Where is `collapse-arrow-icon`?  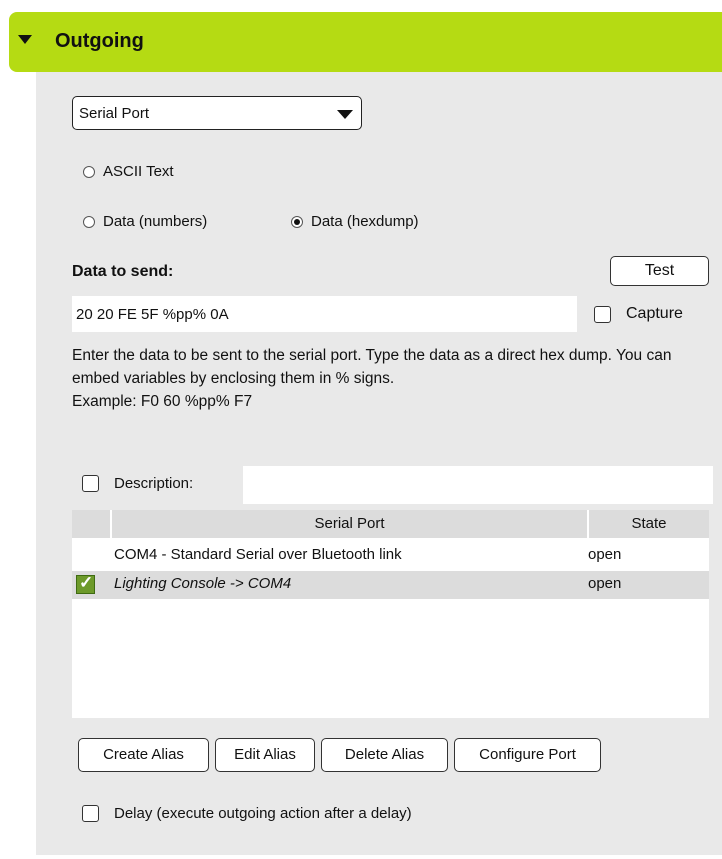
collapse-arrow-icon is located at coordinates (25, 39).